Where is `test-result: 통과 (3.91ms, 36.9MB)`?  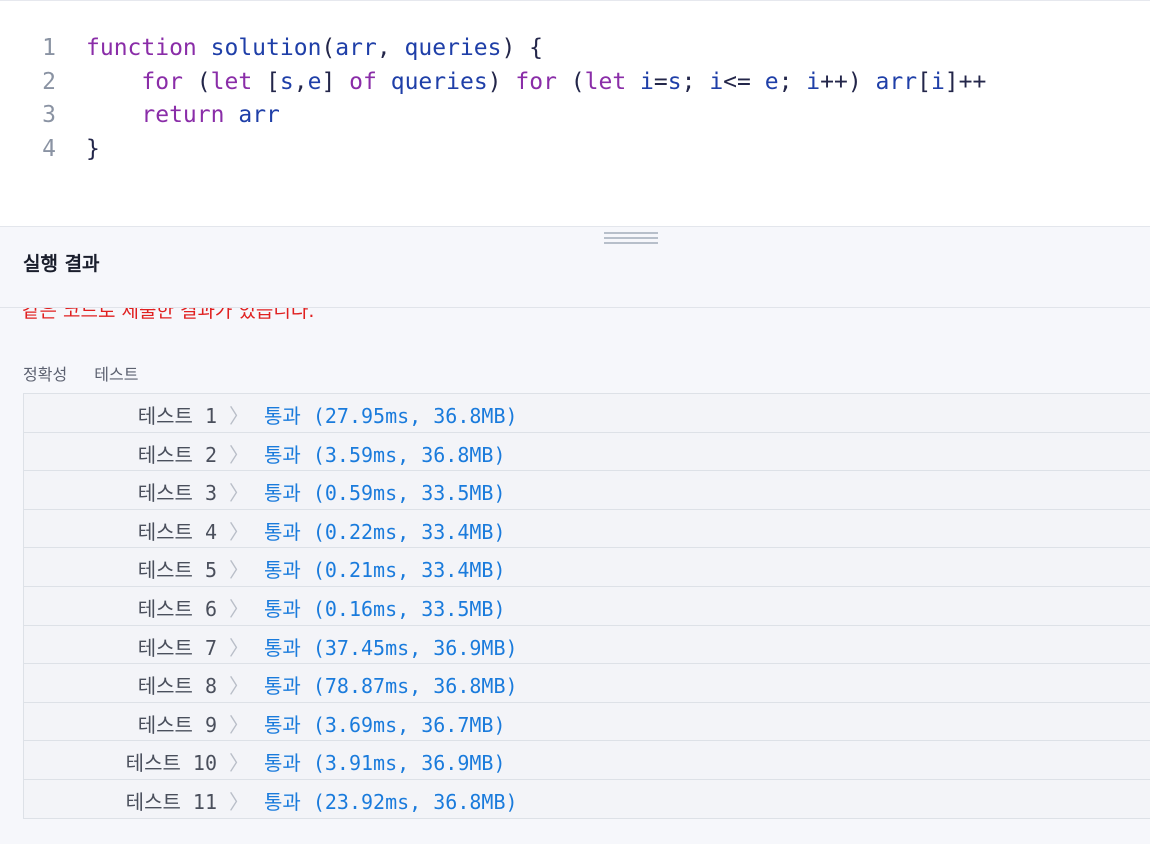
test-result: 통과 (3.91ms, 36.9MB) is located at coordinates (385, 763).